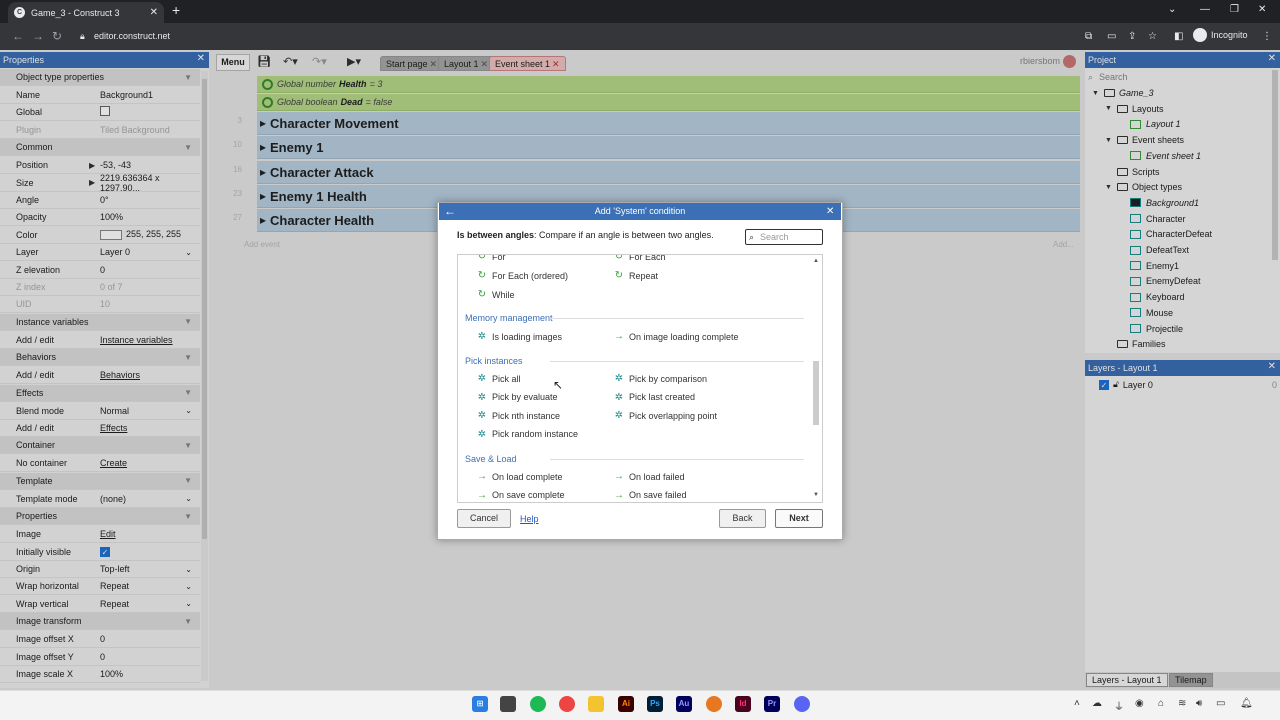 This screenshot has height=720, width=1280. I want to click on dialog-back-arrow-icon: ←, so click(450, 211).